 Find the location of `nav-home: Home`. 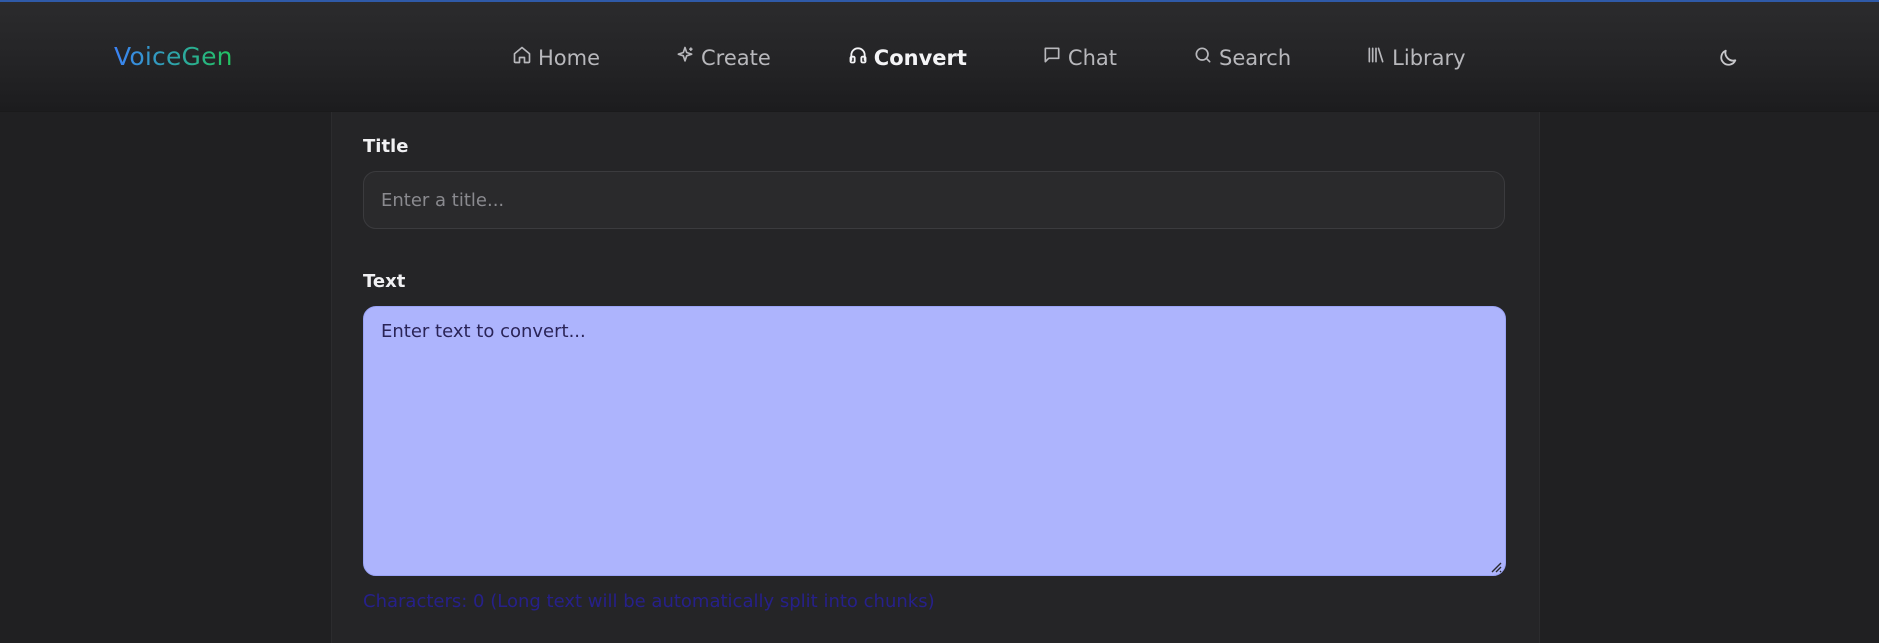

nav-home: Home is located at coordinates (556, 57).